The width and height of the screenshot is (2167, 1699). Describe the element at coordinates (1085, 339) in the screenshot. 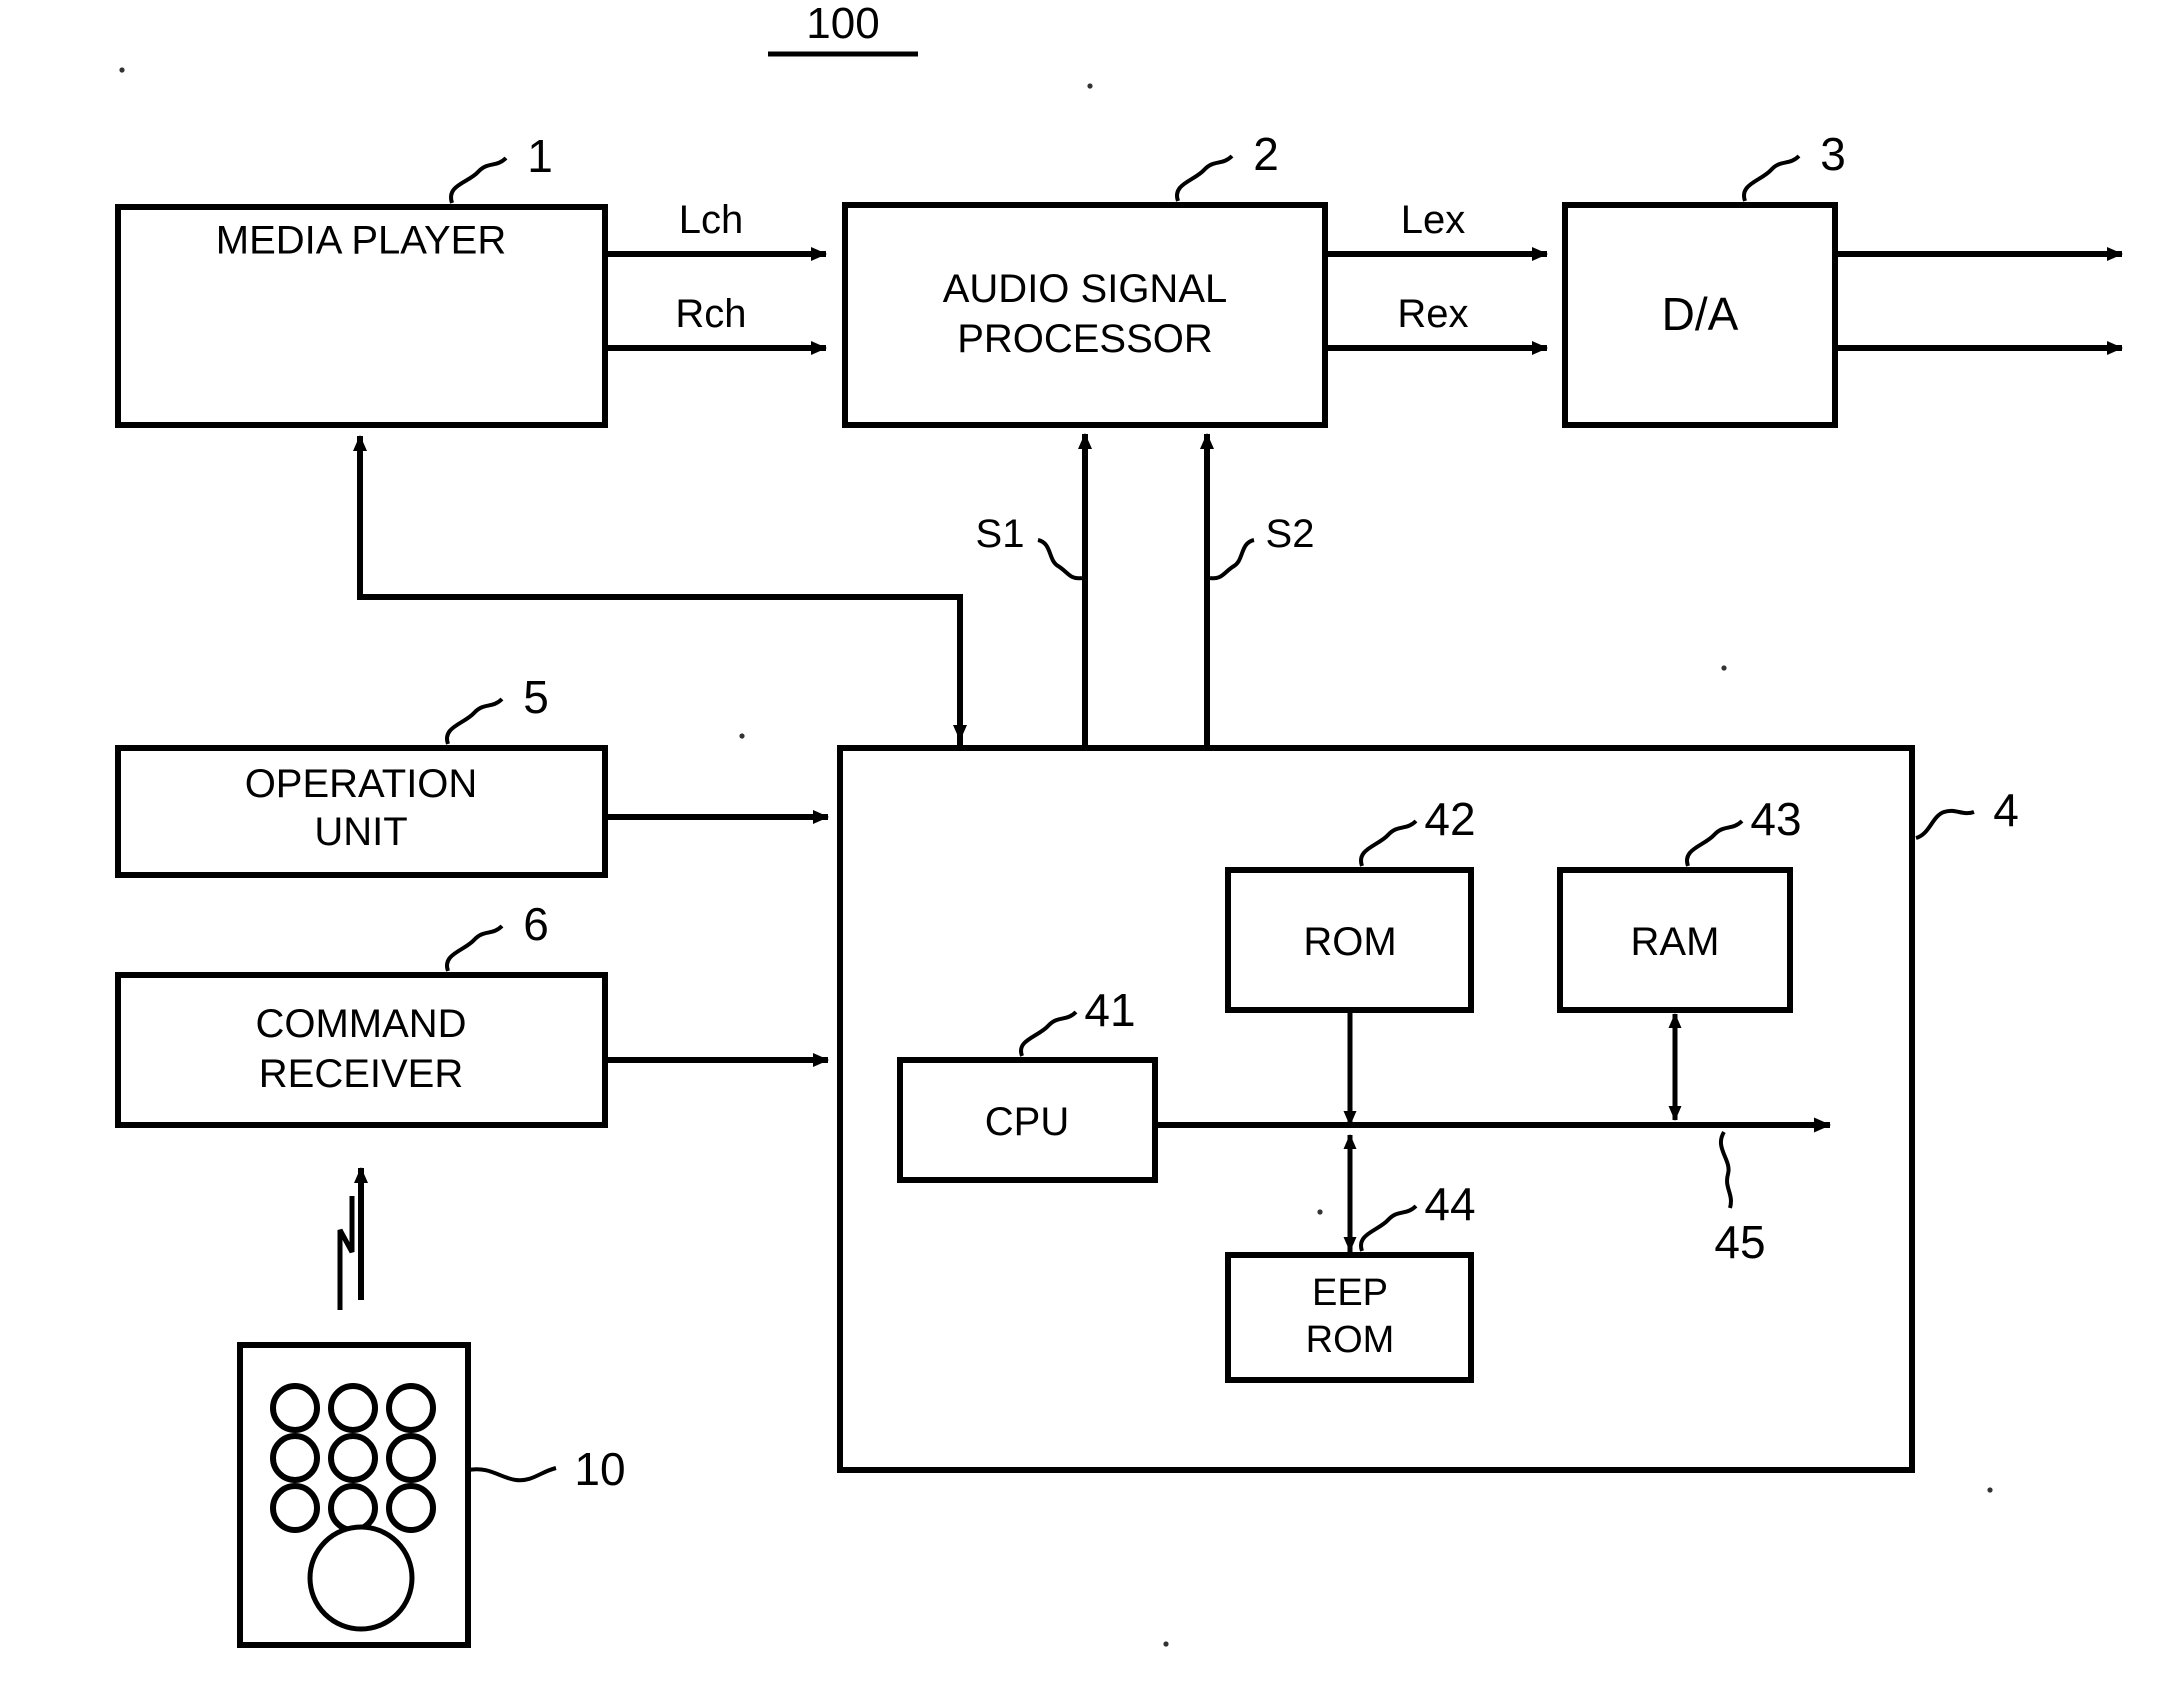

I see `audio-signal-processor-label-line2: PROCESSOR` at that location.